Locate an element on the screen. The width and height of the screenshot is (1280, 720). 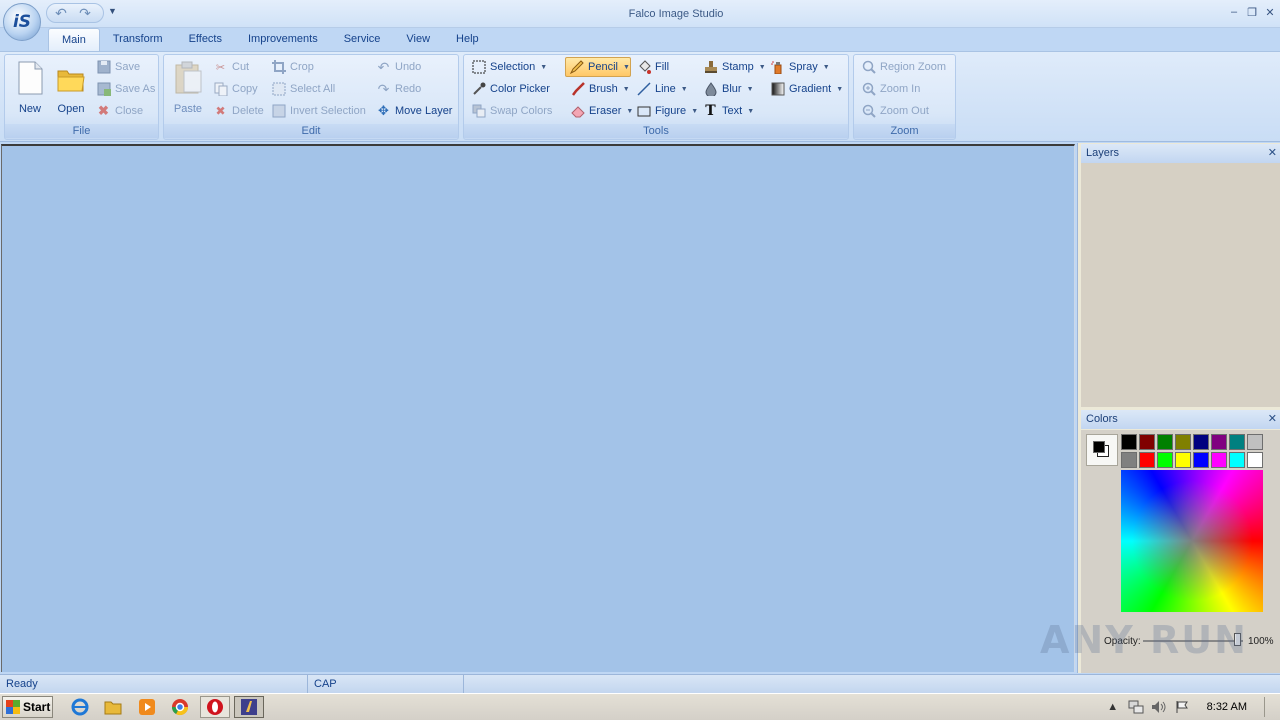
gradient-label: Gradient is located at coordinates (810, 89).